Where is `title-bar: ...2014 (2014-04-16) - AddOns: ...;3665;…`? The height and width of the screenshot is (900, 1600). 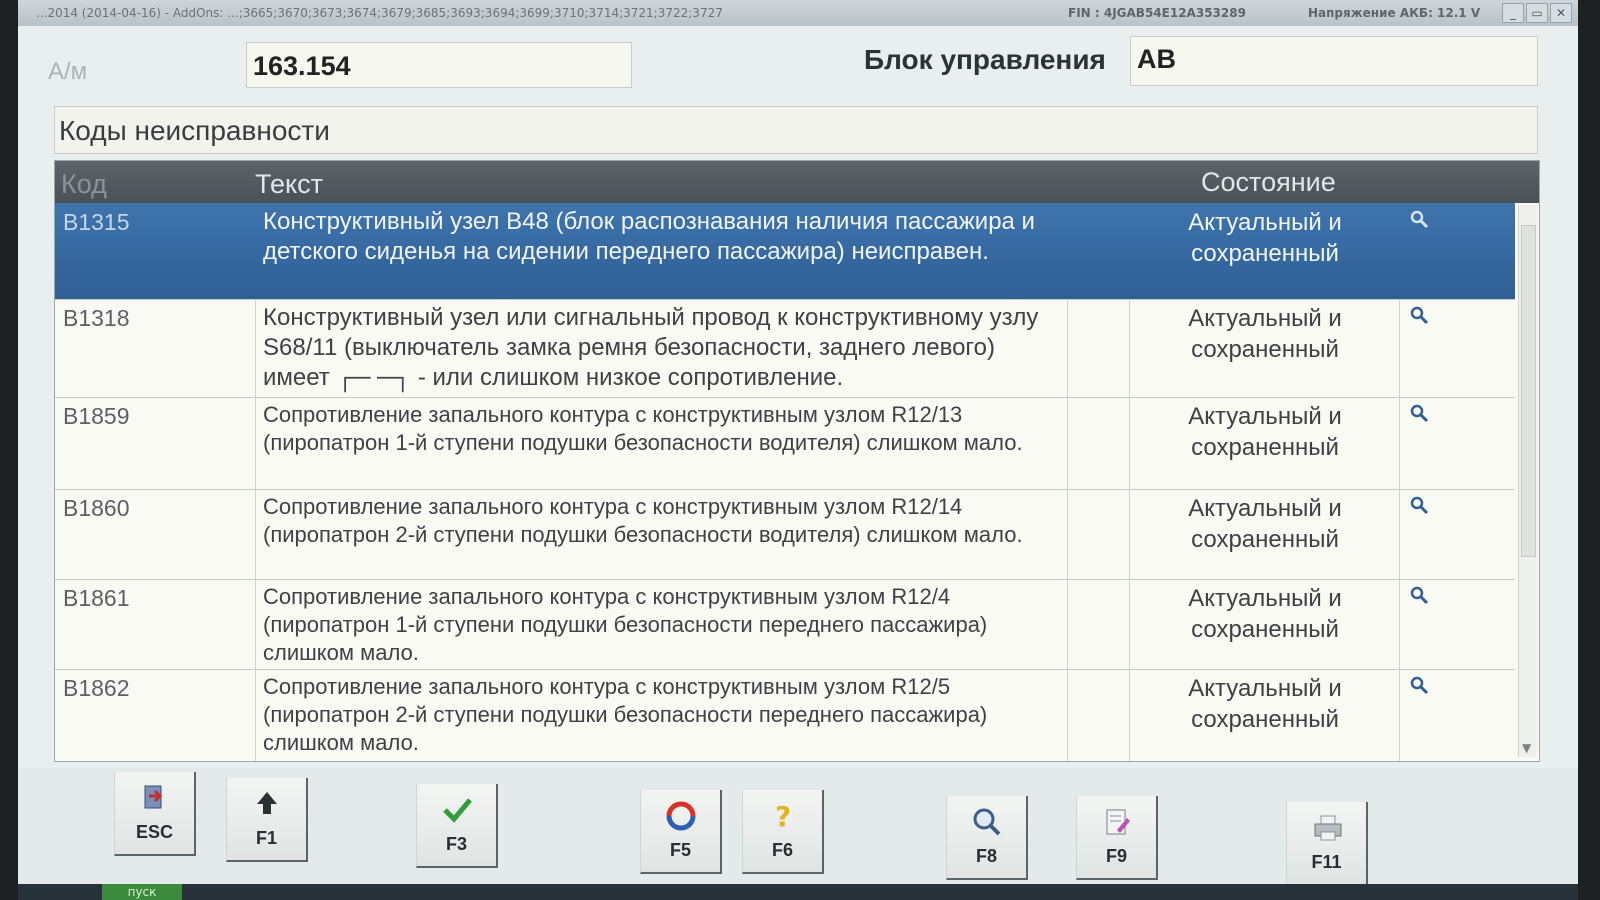 title-bar: ...2014 (2014-04-16) - AddOns: ...;3665;… is located at coordinates (798, 13).